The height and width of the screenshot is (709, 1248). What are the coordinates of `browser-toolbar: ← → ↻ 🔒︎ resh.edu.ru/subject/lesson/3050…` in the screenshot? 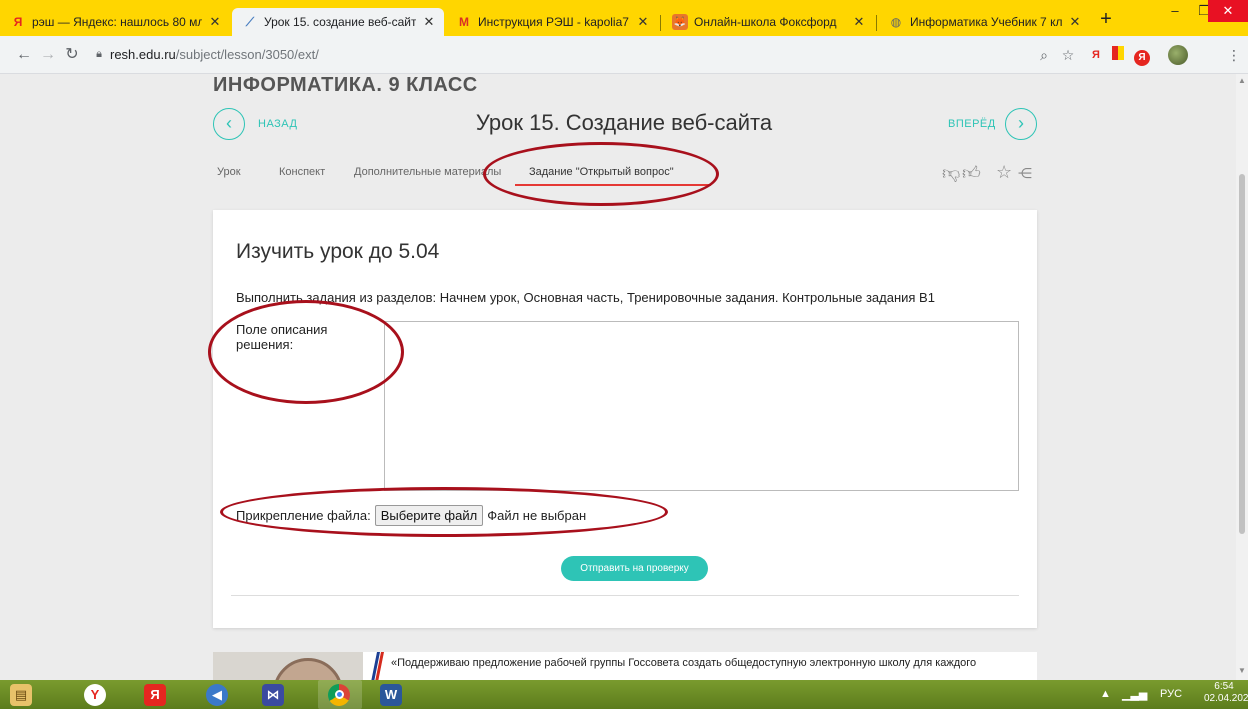 It's located at (624, 55).